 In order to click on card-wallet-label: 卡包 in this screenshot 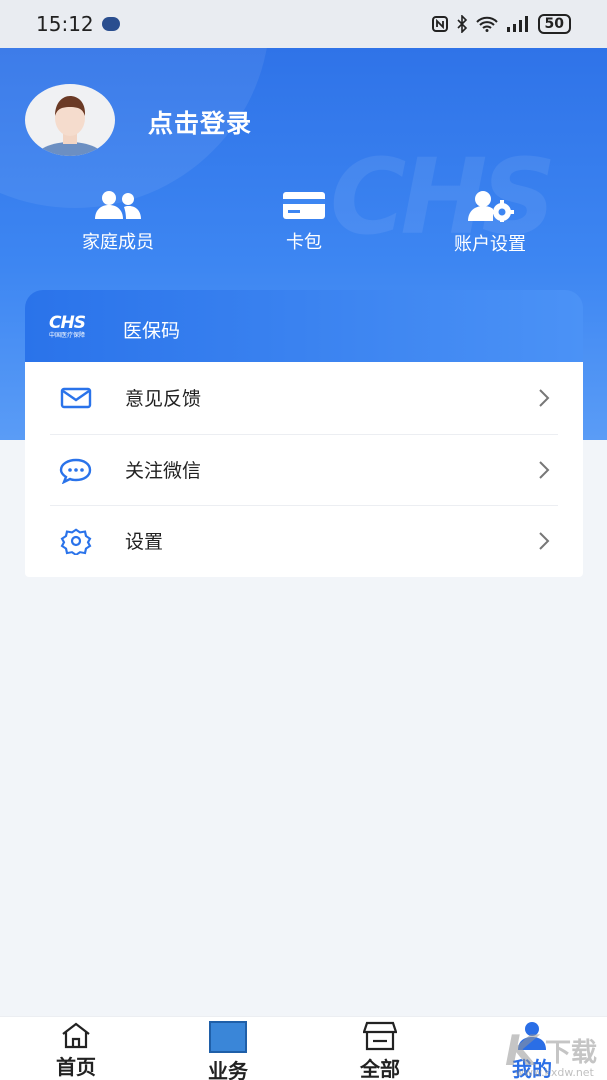, I will do `click(304, 242)`.